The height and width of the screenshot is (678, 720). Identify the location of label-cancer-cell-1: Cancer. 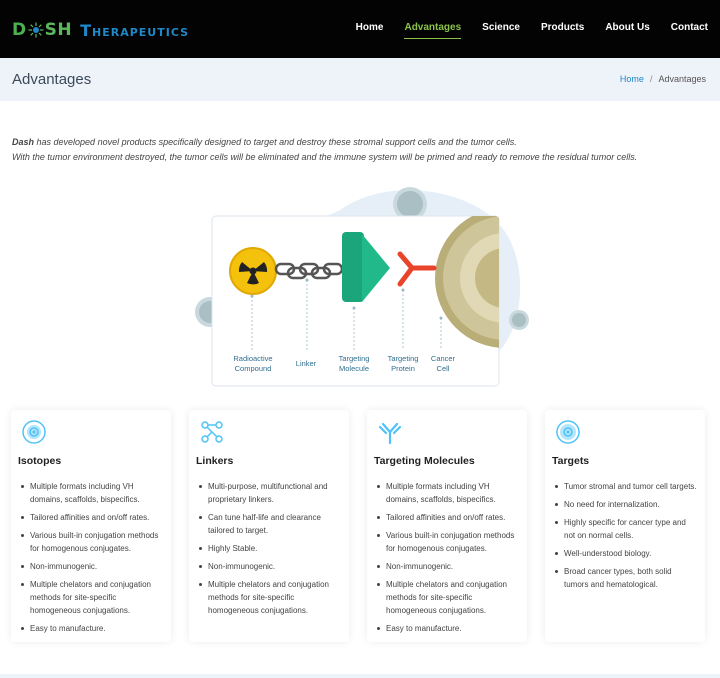
(443, 358).